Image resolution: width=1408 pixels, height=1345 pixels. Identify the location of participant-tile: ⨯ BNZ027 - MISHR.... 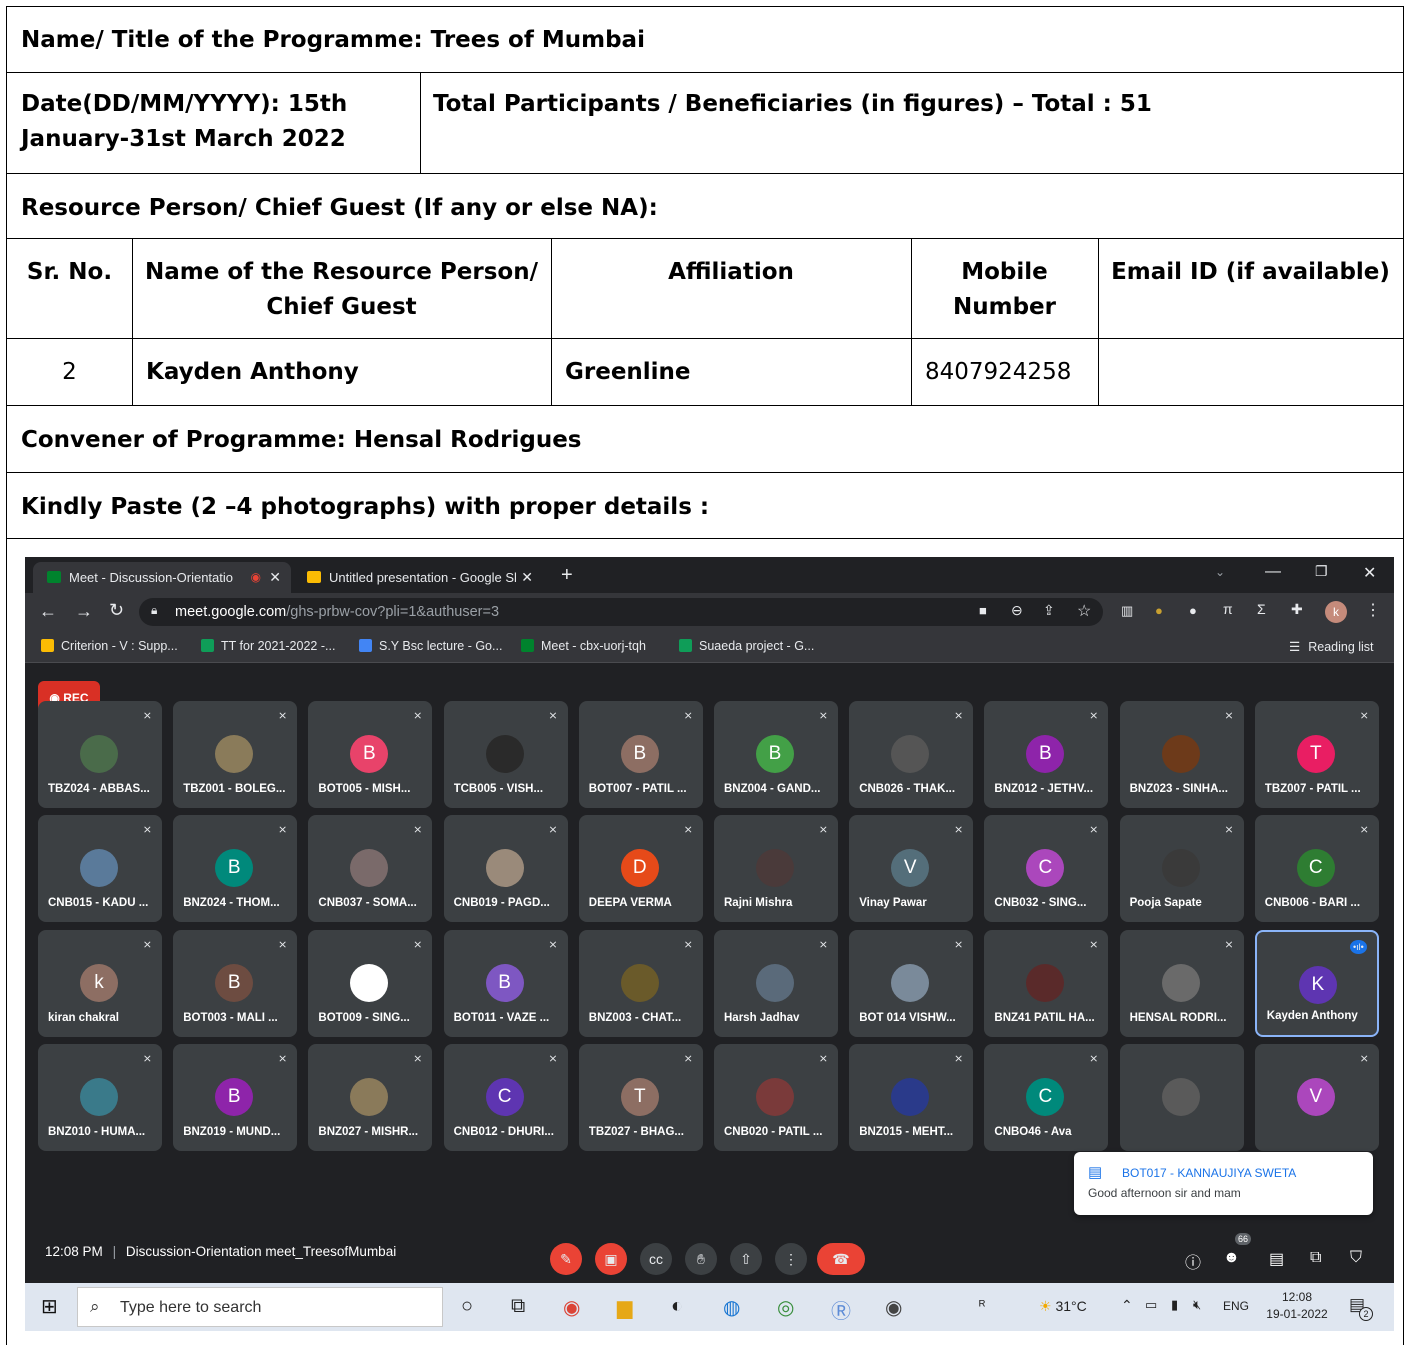
(370, 1097).